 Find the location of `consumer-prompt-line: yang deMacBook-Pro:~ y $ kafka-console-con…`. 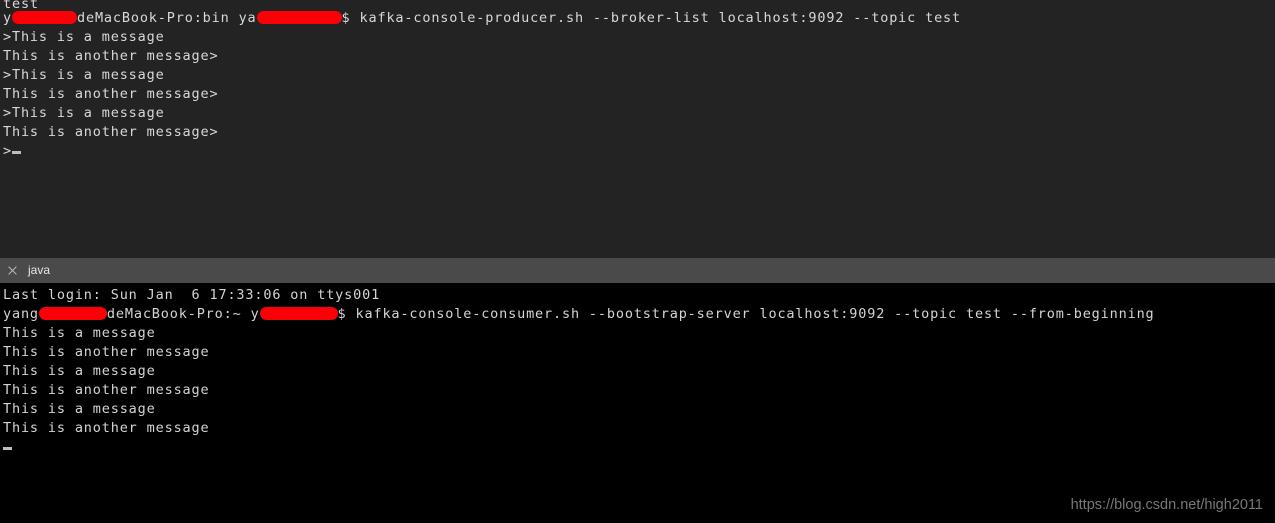

consumer-prompt-line: yang deMacBook-Pro:~ y $ kafka-console-con… is located at coordinates (639, 314).